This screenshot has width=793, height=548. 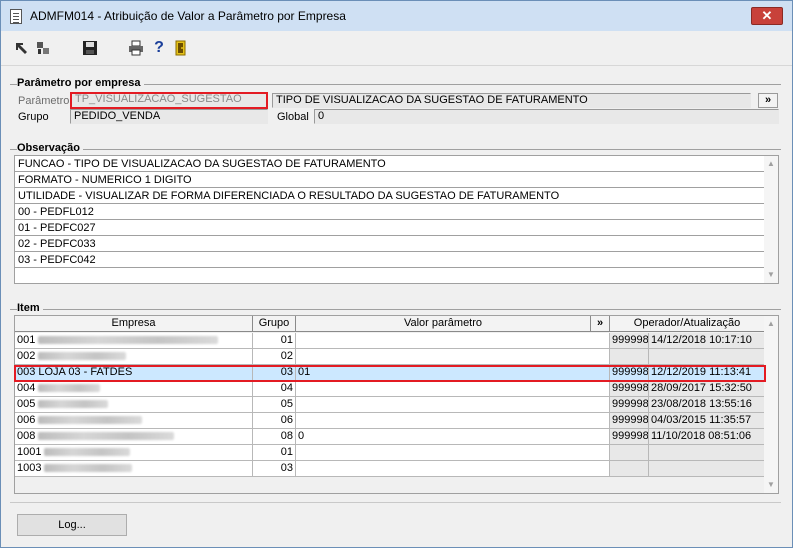 I want to click on table-row: 005 05 999998 23/08/2018 13:55:16, so click(x=390, y=405).